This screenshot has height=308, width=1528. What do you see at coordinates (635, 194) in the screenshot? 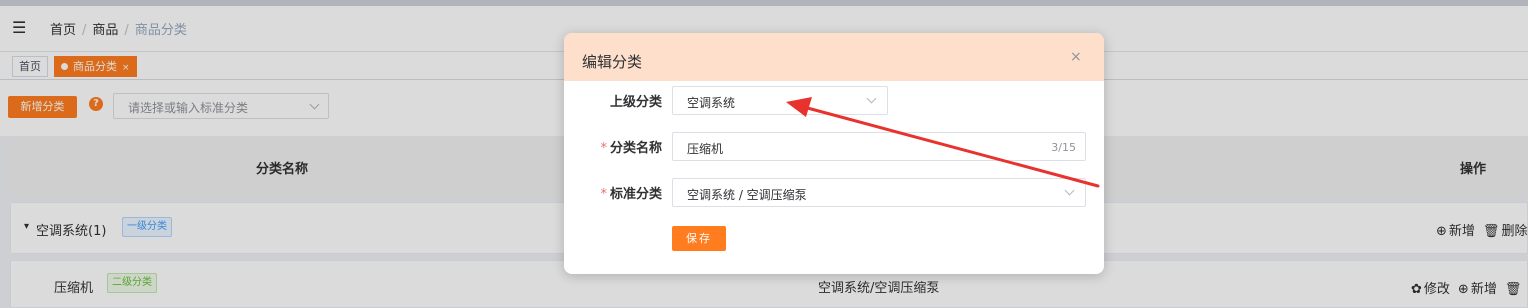
I see `standard-category-label-text: 标准分类` at bounding box center [635, 194].